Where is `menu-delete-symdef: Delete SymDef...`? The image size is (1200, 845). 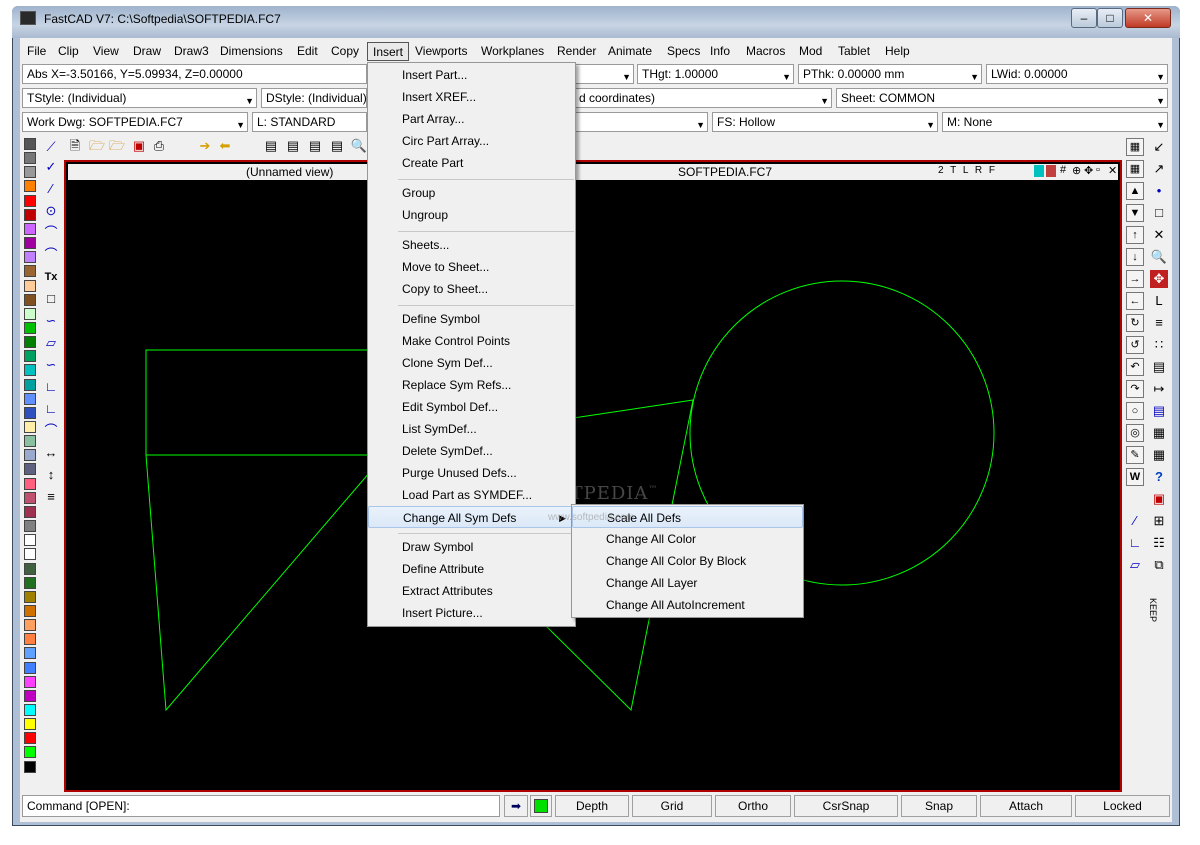 menu-delete-symdef: Delete SymDef... is located at coordinates (471, 451).